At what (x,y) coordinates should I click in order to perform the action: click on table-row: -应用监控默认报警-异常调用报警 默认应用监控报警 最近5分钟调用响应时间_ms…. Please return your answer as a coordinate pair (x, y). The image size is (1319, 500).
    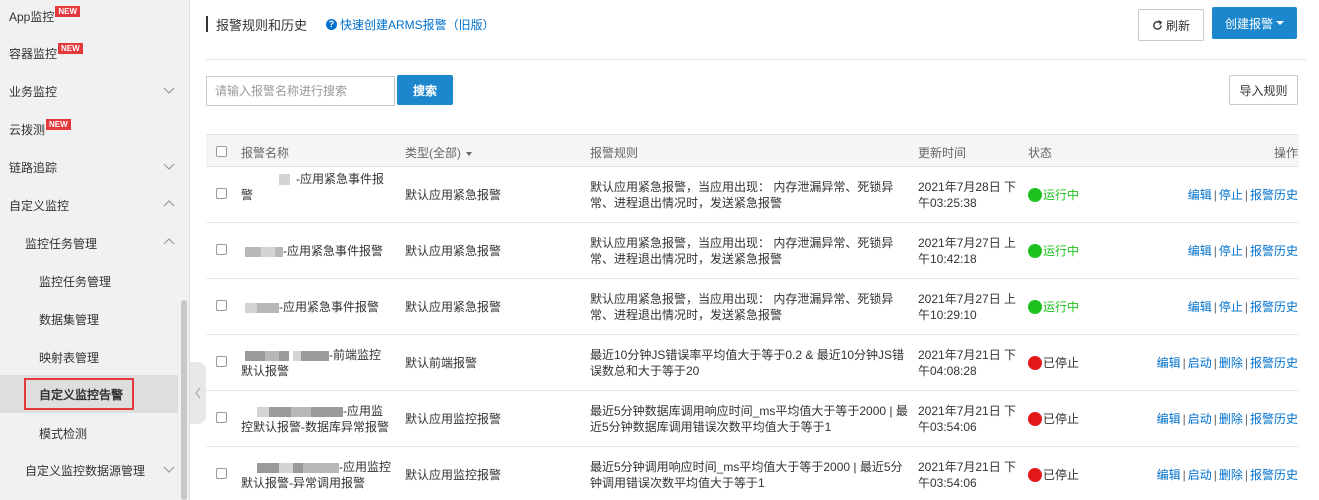
    Looking at the image, I should click on (752, 473).